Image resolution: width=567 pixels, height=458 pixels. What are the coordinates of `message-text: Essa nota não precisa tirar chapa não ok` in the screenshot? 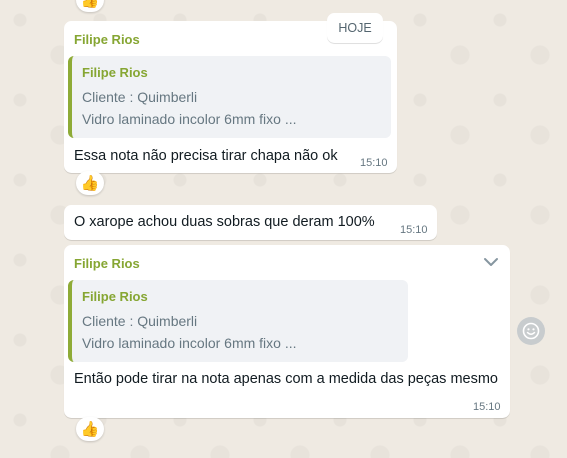 It's located at (206, 156).